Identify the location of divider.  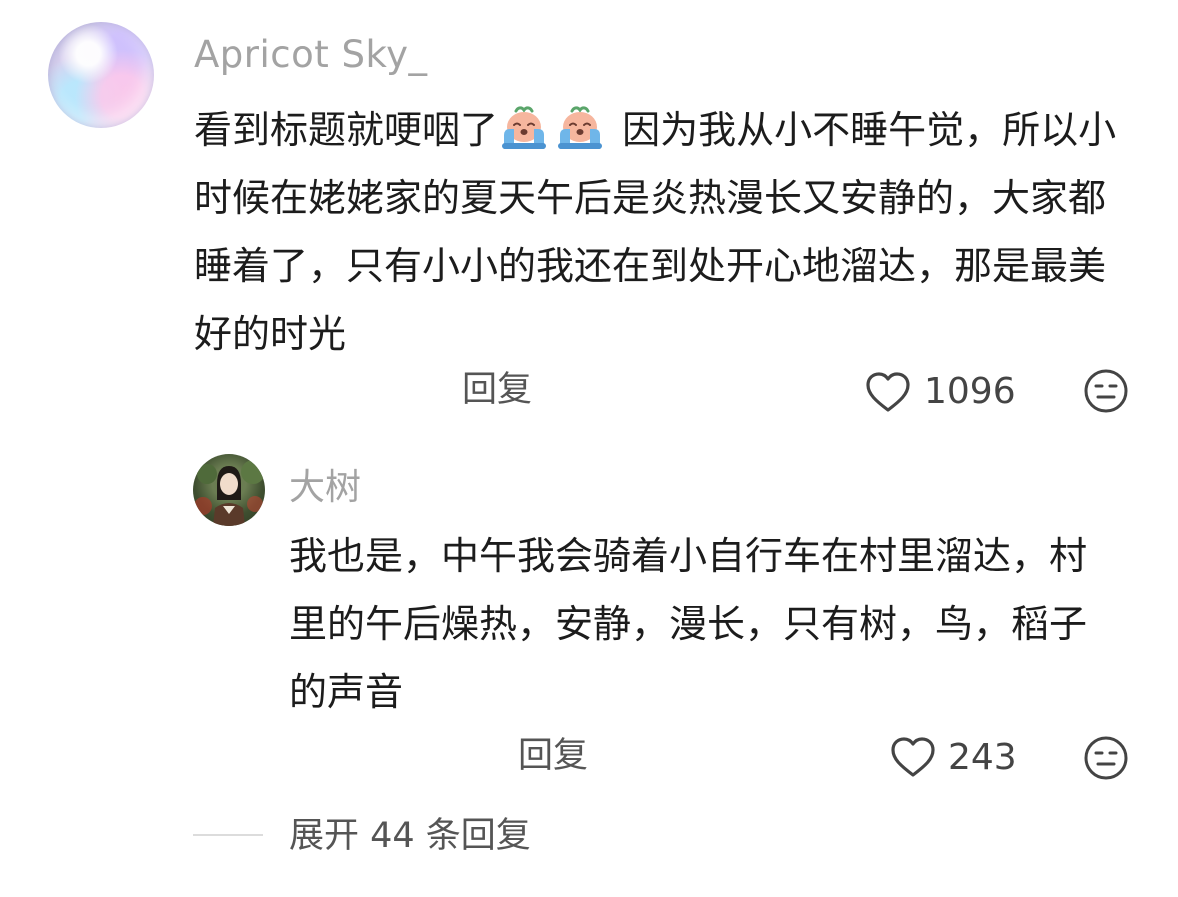
(228, 835).